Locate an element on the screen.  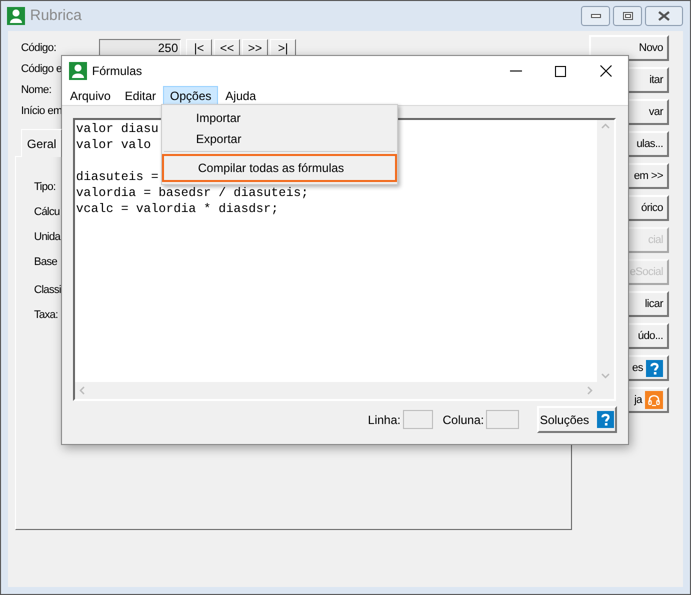
field-label: Código: is located at coordinates (38, 48).